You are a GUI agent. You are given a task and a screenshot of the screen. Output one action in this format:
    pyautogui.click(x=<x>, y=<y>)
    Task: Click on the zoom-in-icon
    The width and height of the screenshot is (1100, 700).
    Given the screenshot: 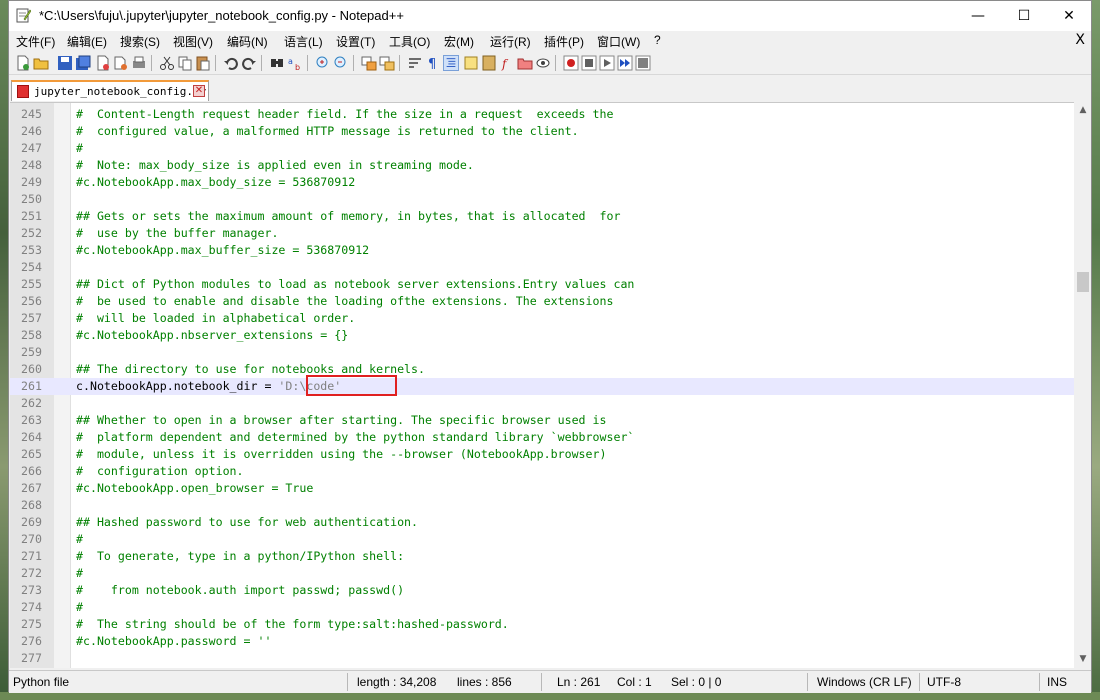 What is the action you would take?
    pyautogui.click(x=323, y=63)
    